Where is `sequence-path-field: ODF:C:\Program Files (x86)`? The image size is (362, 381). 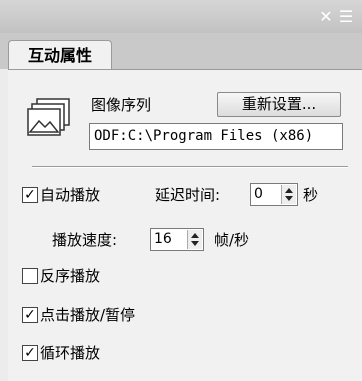
sequence-path-field: ODF:C:\Program Files (x86) is located at coordinates (216, 136).